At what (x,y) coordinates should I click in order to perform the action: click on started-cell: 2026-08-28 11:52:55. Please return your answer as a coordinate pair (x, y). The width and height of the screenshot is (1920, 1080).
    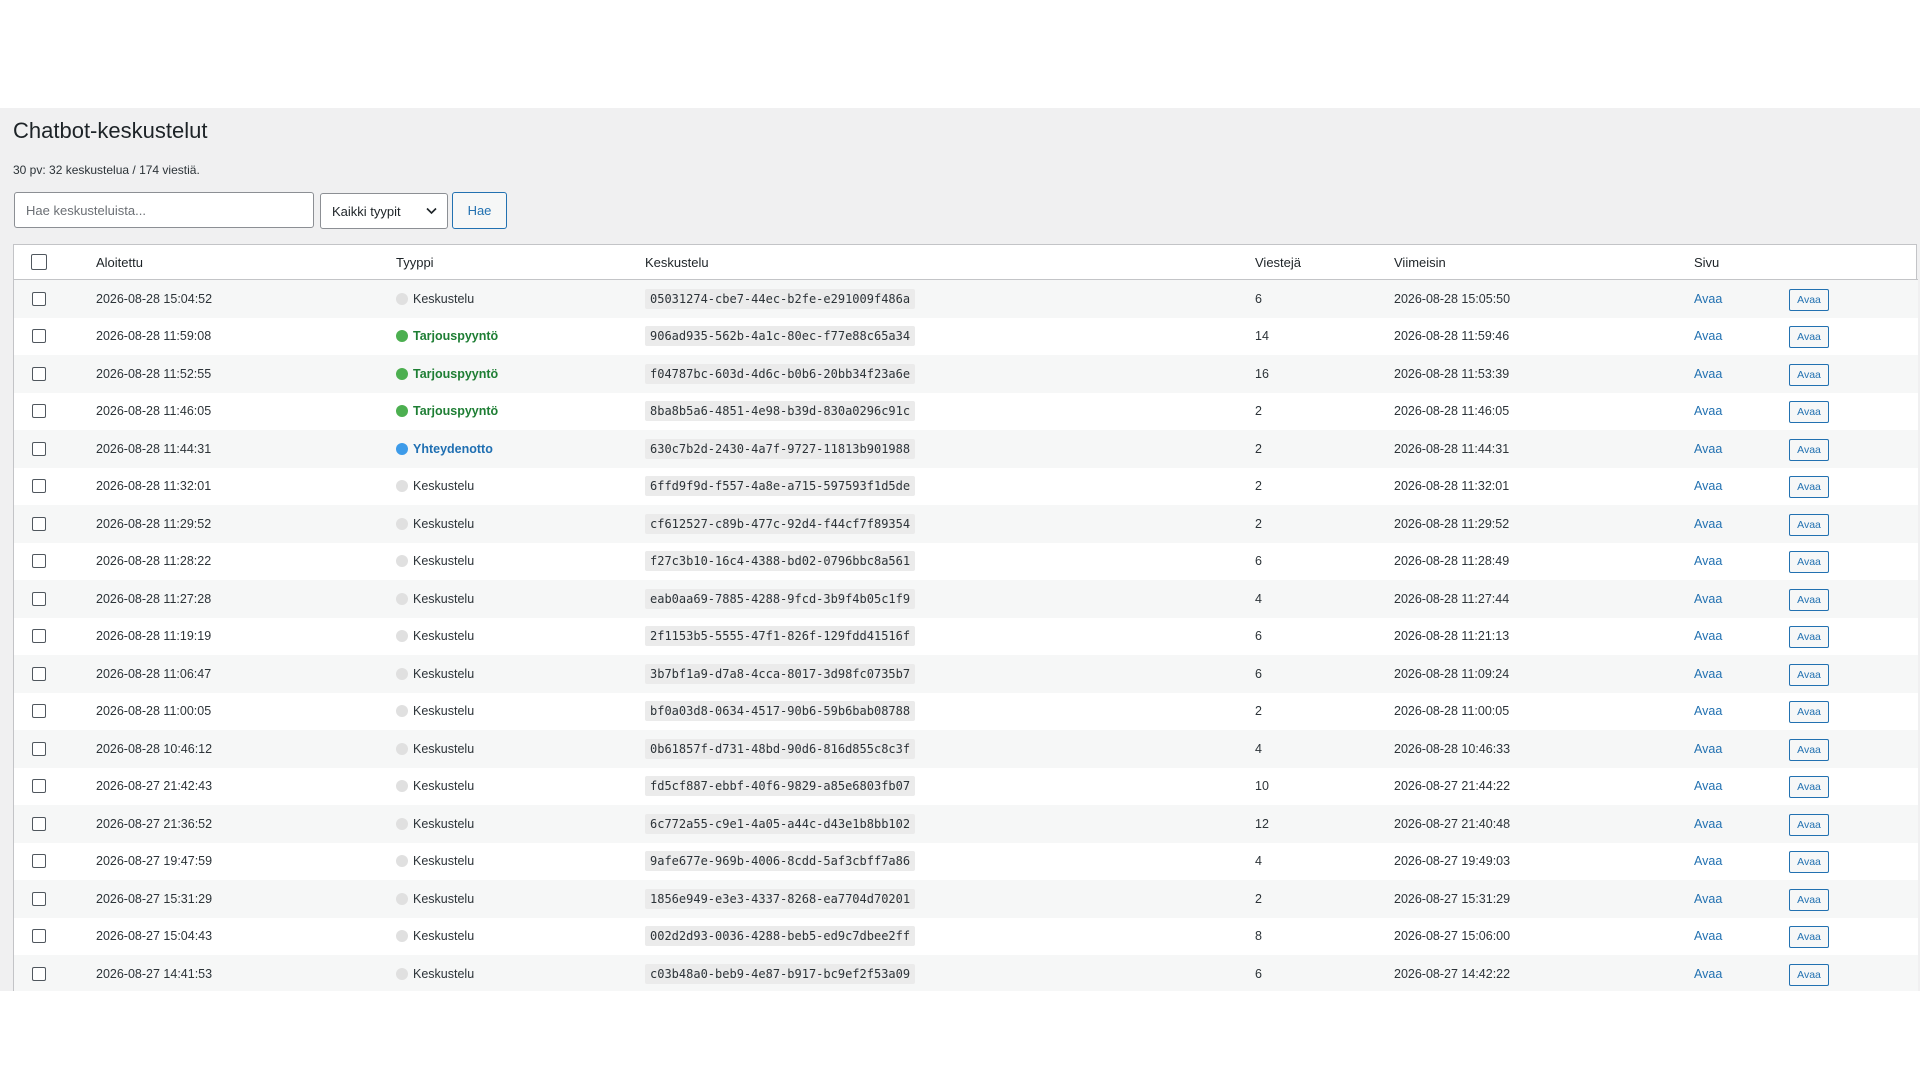
    Looking at the image, I should click on (246, 374).